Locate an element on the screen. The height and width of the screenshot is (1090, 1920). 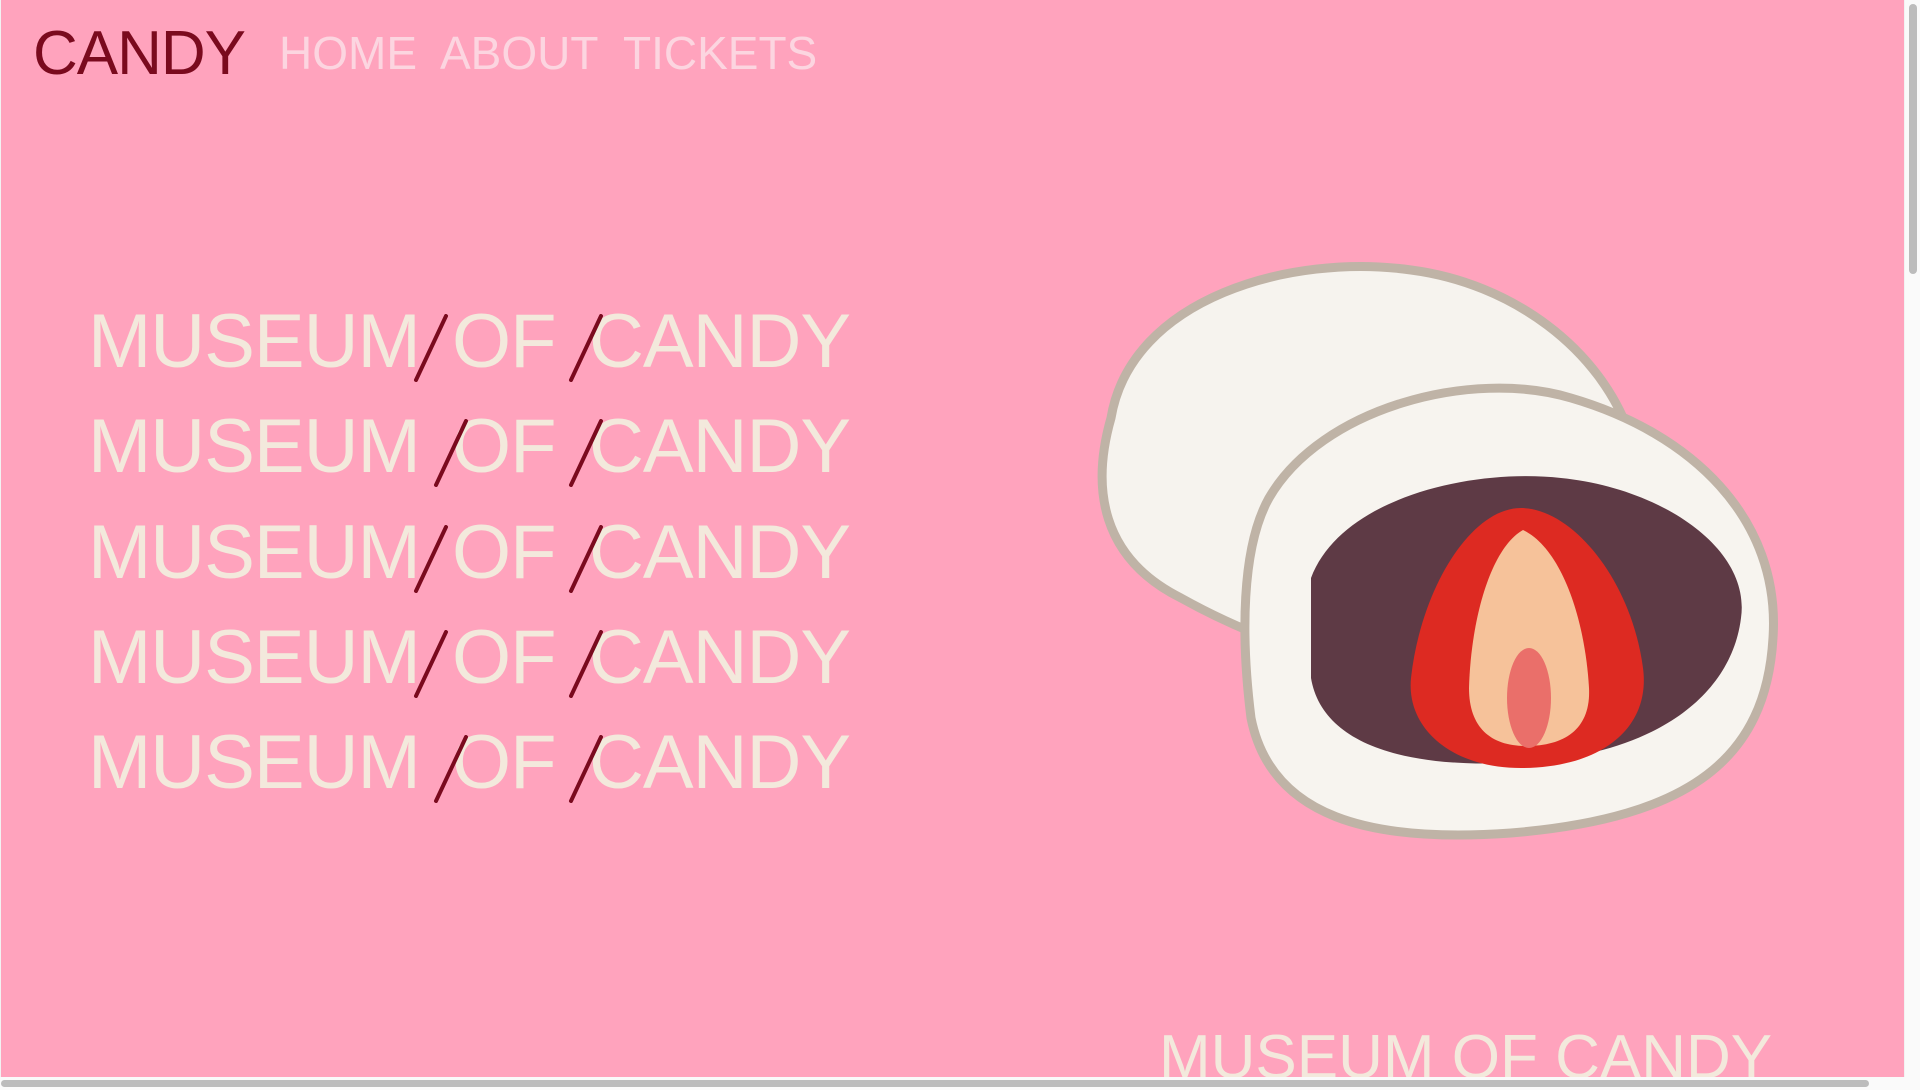
vertical-scrollbar is located at coordinates (1912, 538).